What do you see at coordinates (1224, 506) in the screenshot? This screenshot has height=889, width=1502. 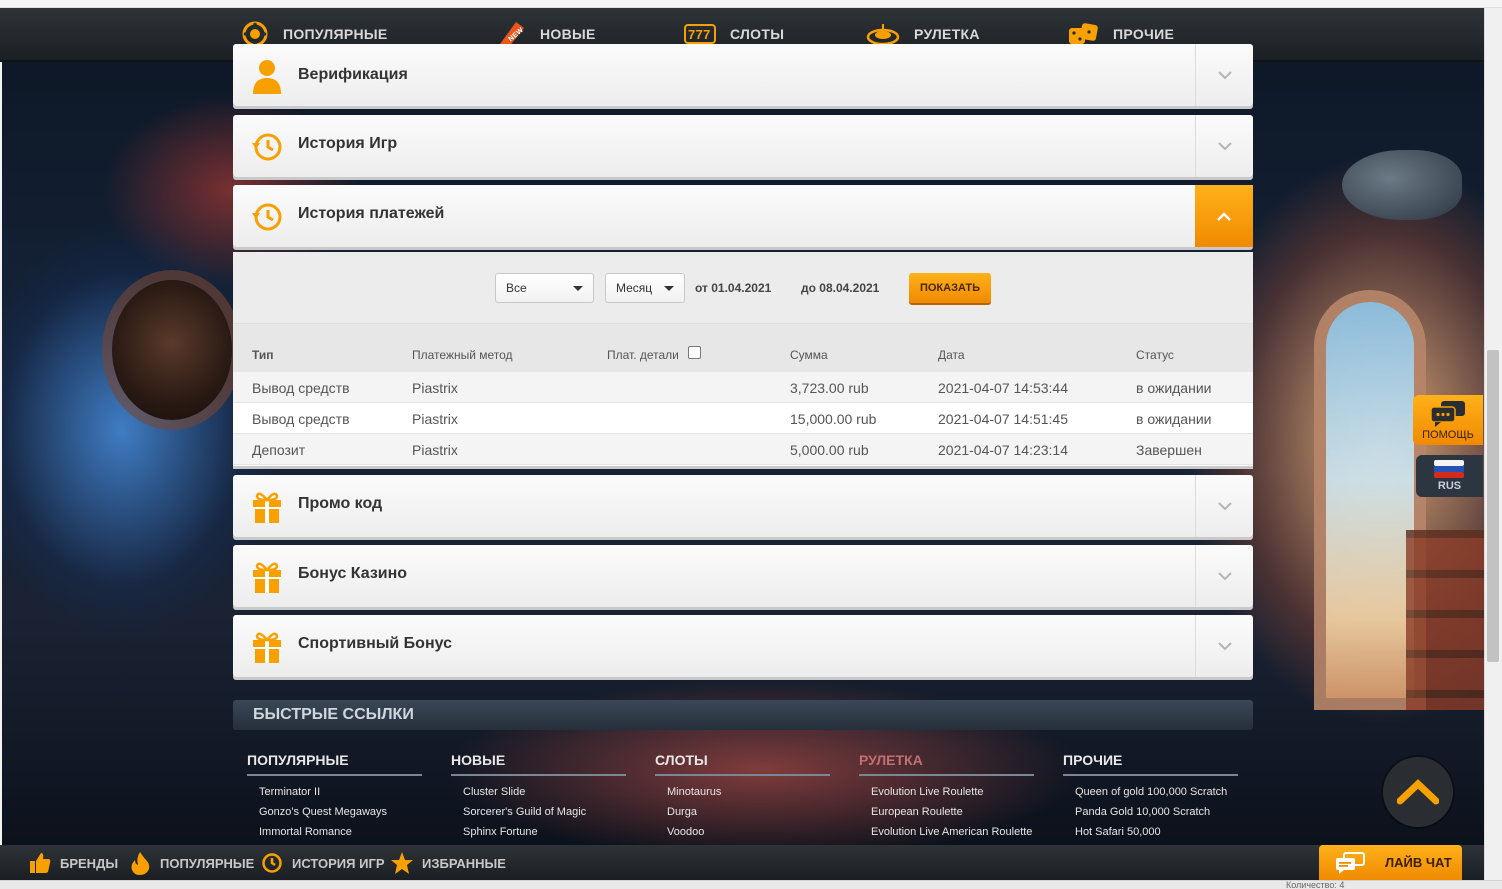 I see `accordion-promo-toggle` at bounding box center [1224, 506].